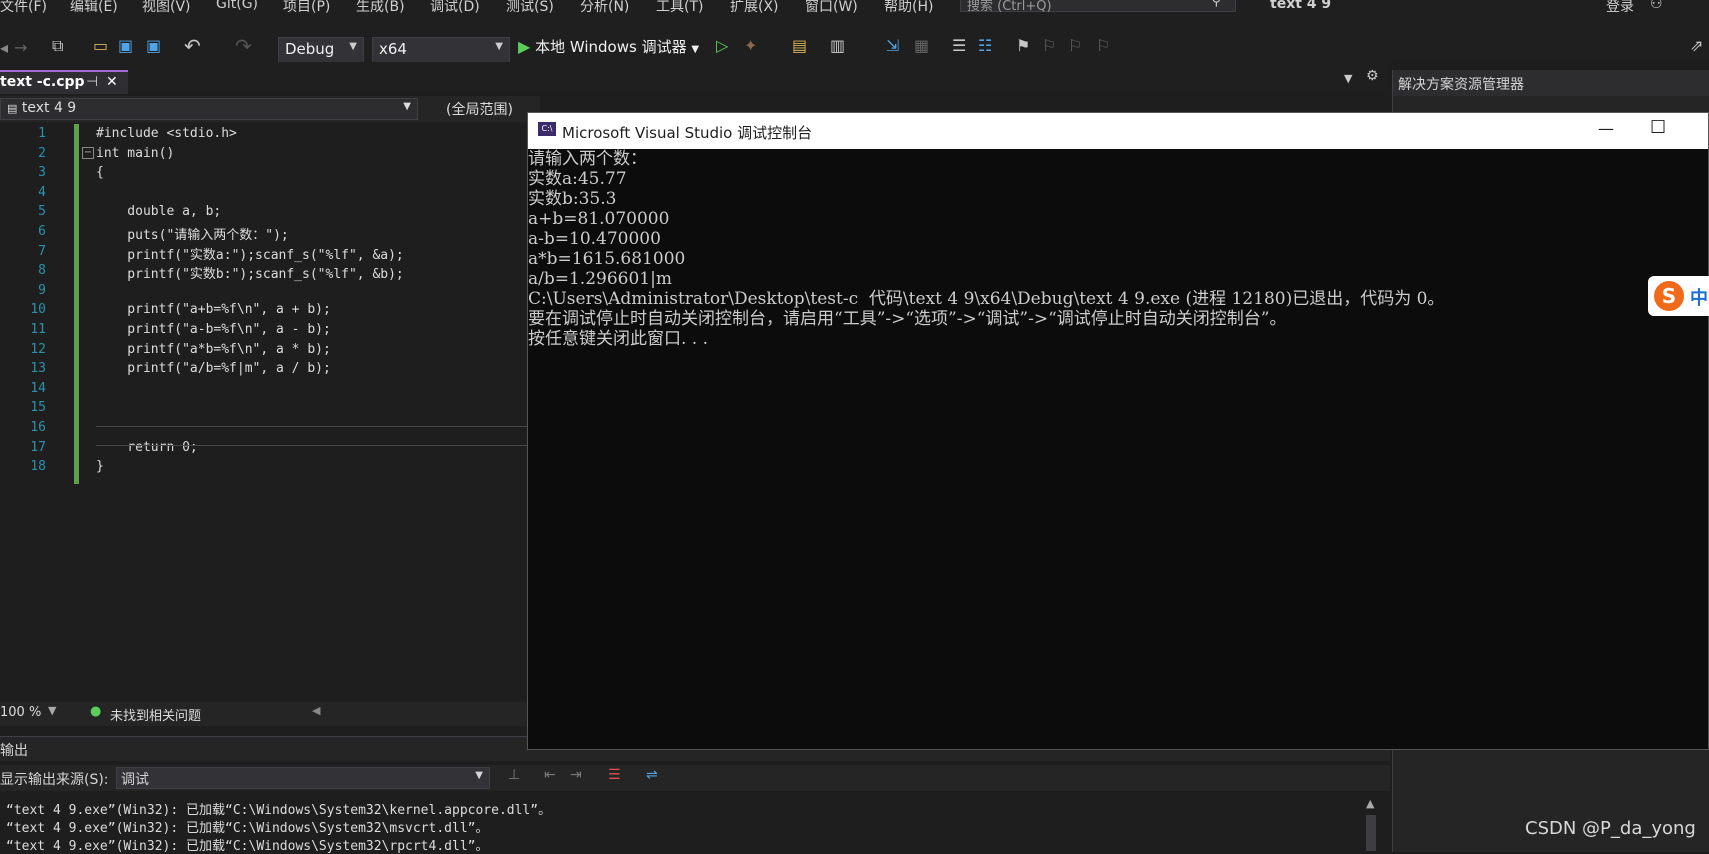 The height and width of the screenshot is (854, 1709). What do you see at coordinates (514, 775) in the screenshot?
I see `find-message-icon: ⊥` at bounding box center [514, 775].